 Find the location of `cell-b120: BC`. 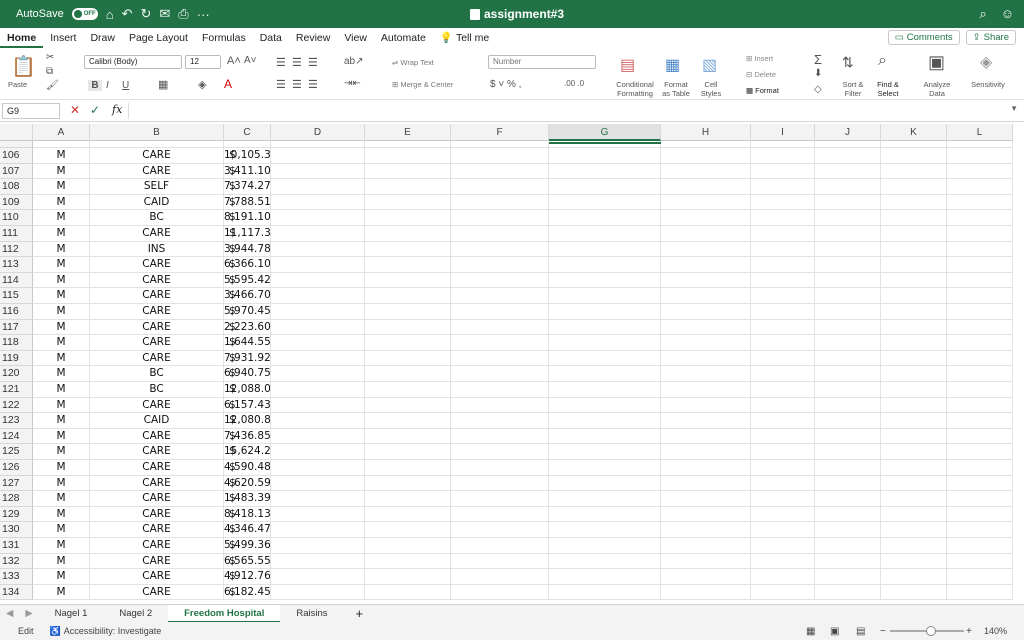

cell-b120: BC is located at coordinates (157, 374).